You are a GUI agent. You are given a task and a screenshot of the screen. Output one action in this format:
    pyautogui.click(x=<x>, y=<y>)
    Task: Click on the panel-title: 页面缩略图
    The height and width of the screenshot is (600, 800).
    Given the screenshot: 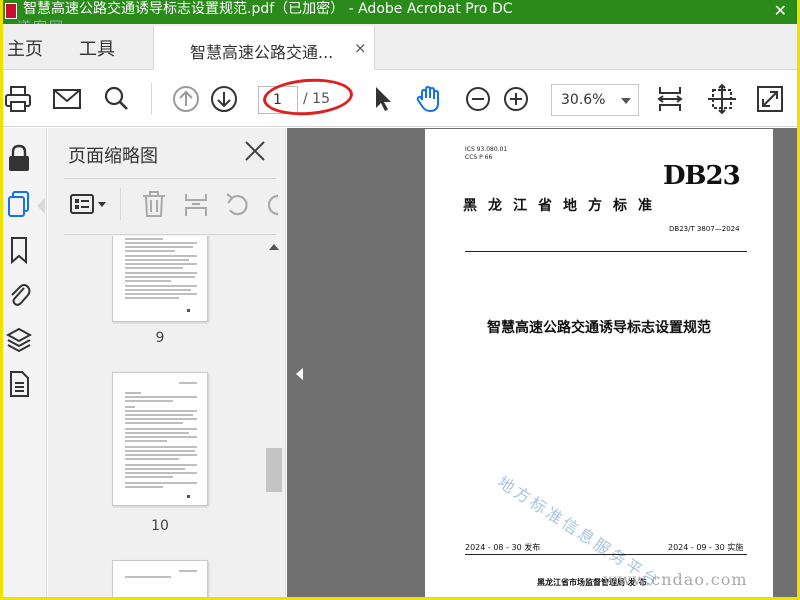 What is the action you would take?
    pyautogui.click(x=113, y=156)
    